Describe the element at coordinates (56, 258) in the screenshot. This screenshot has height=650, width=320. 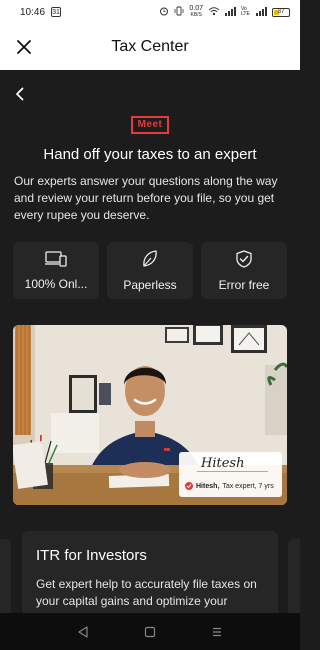
I see `devices-icon` at that location.